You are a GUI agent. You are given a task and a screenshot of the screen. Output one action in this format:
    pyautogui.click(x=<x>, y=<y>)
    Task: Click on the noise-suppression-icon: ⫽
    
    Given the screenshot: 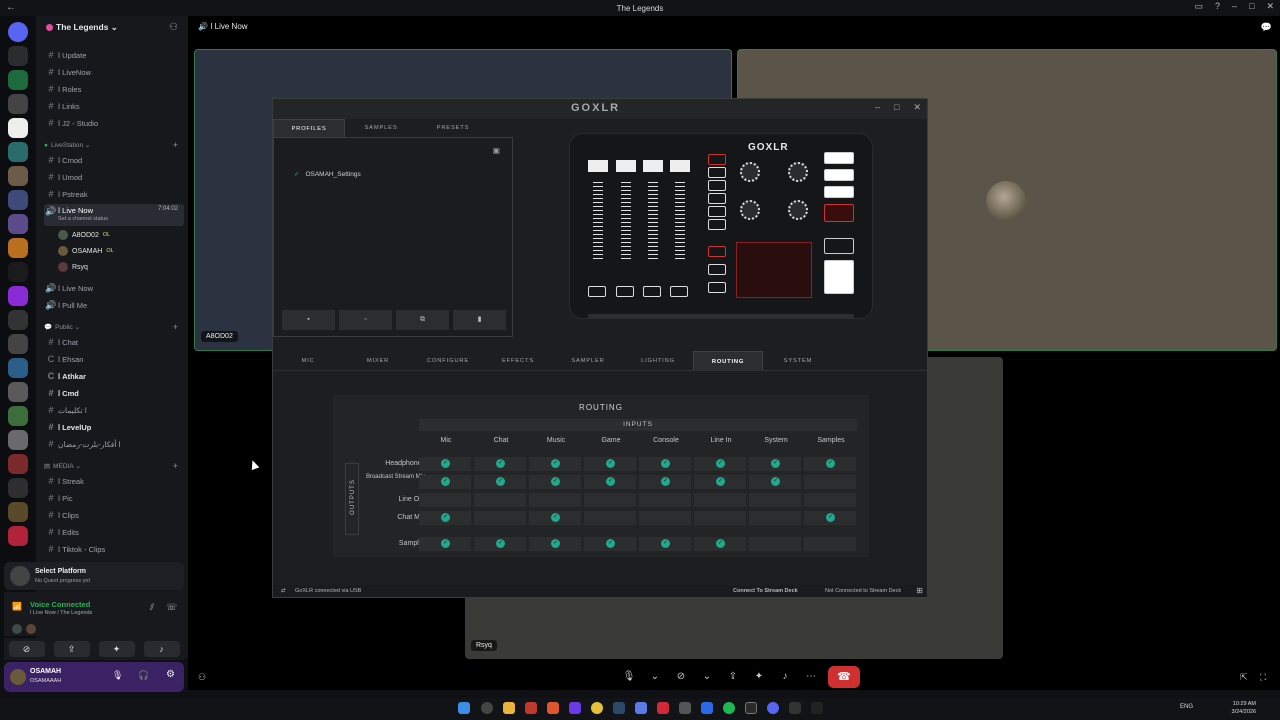 What is the action you would take?
    pyautogui.click(x=152, y=607)
    